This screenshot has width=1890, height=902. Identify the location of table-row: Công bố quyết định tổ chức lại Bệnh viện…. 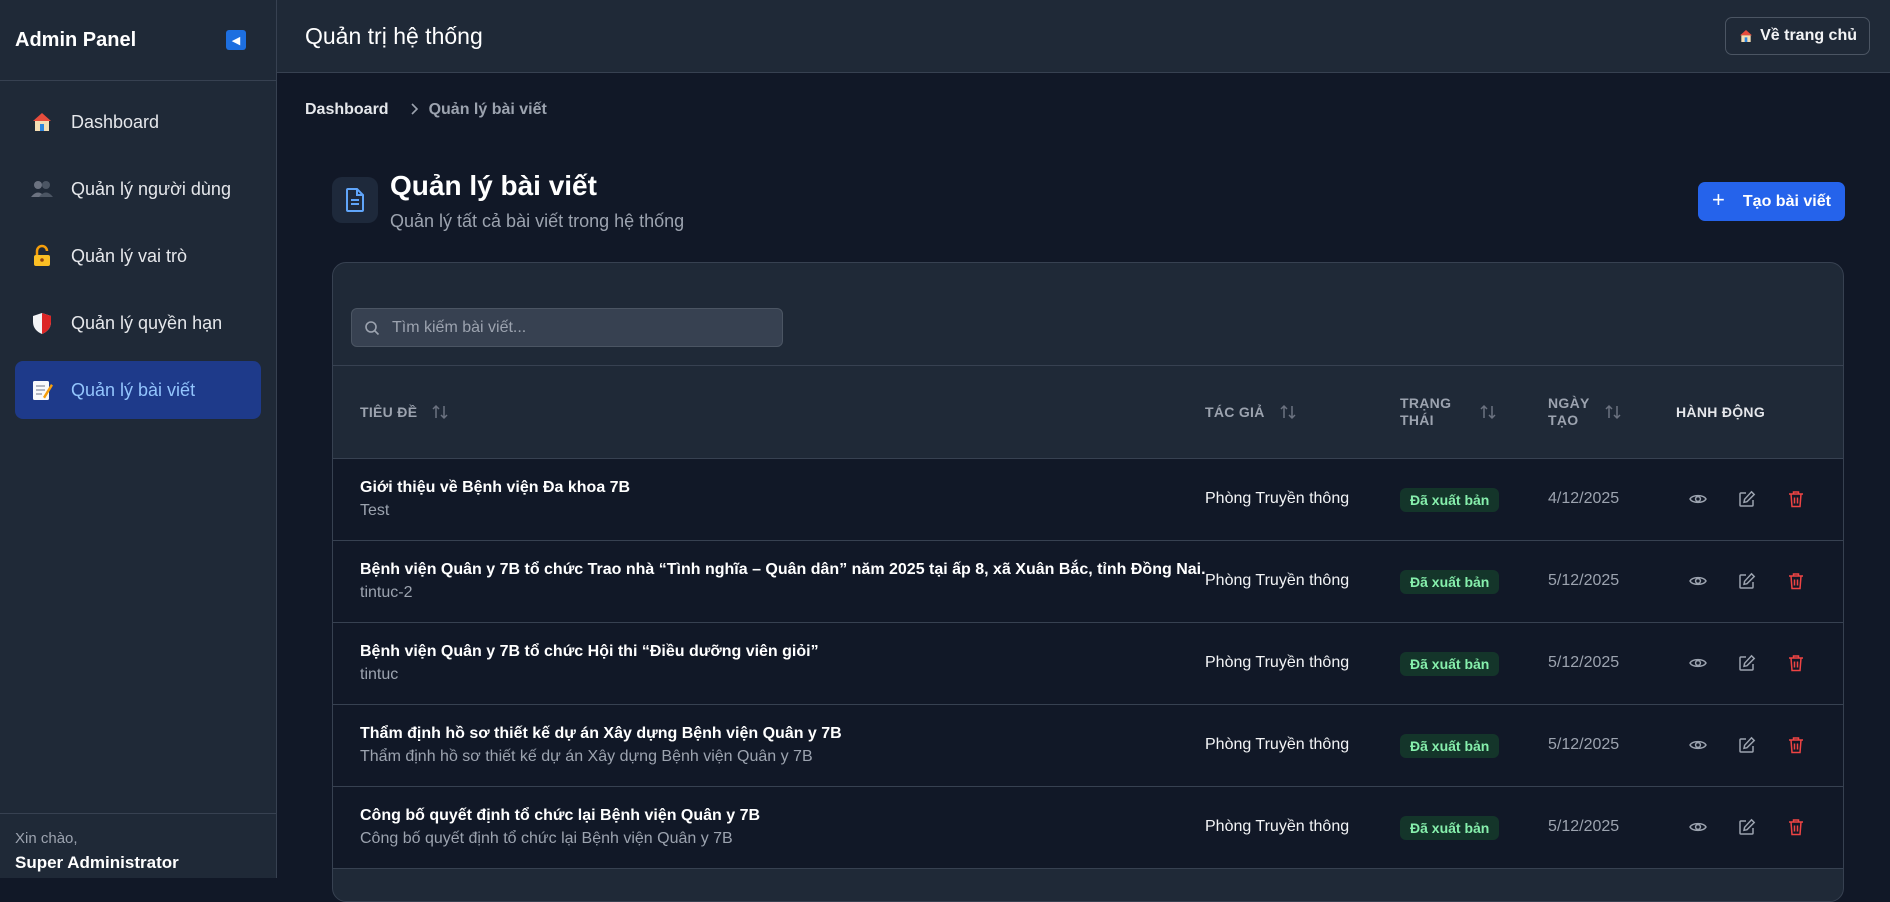
(1088, 828).